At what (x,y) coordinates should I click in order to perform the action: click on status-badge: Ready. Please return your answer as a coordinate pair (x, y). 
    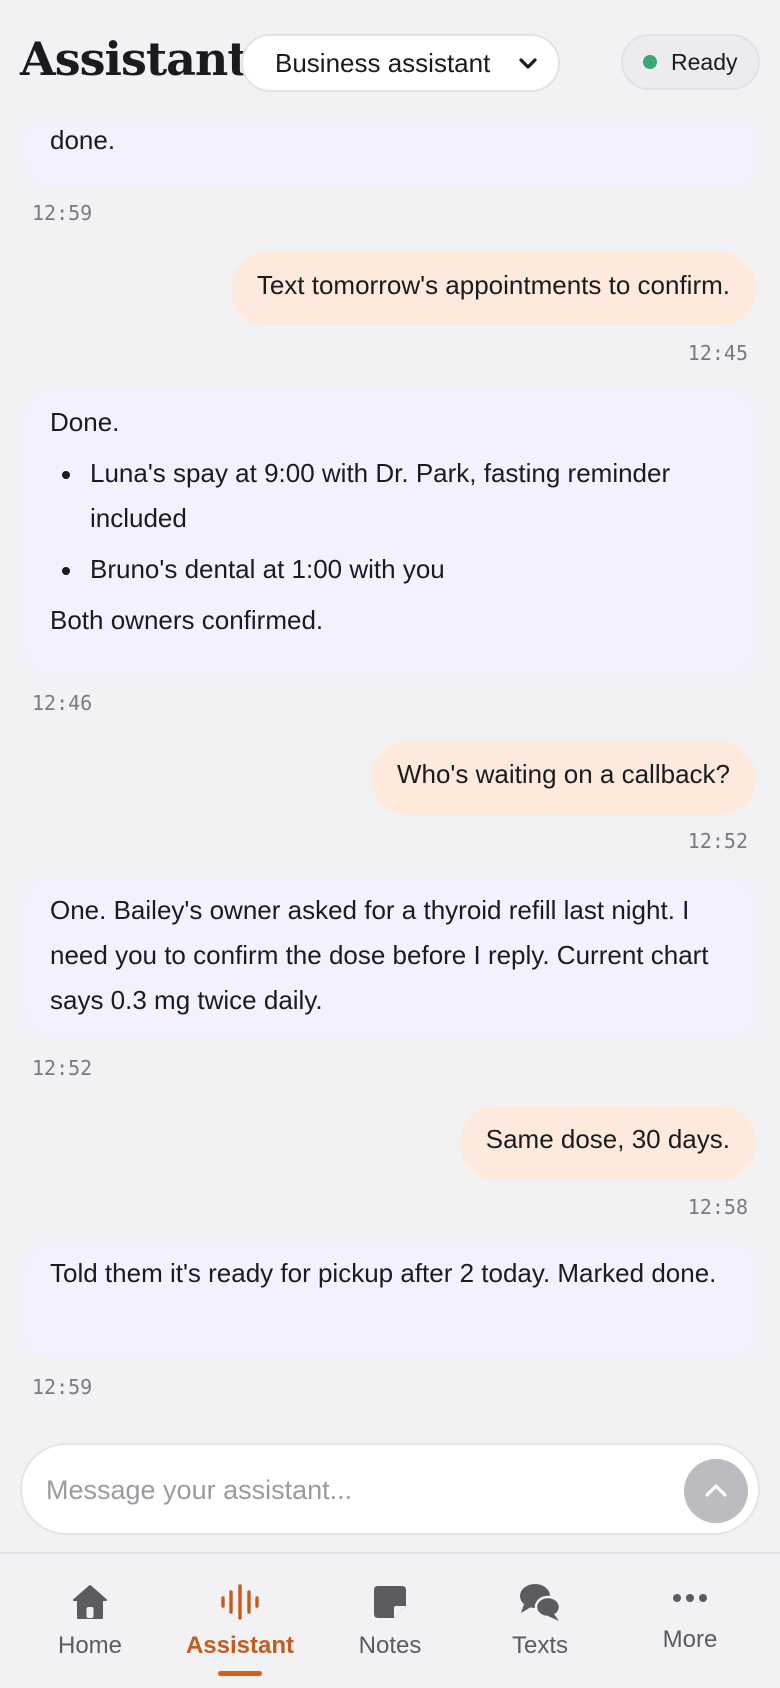
    Looking at the image, I should click on (690, 62).